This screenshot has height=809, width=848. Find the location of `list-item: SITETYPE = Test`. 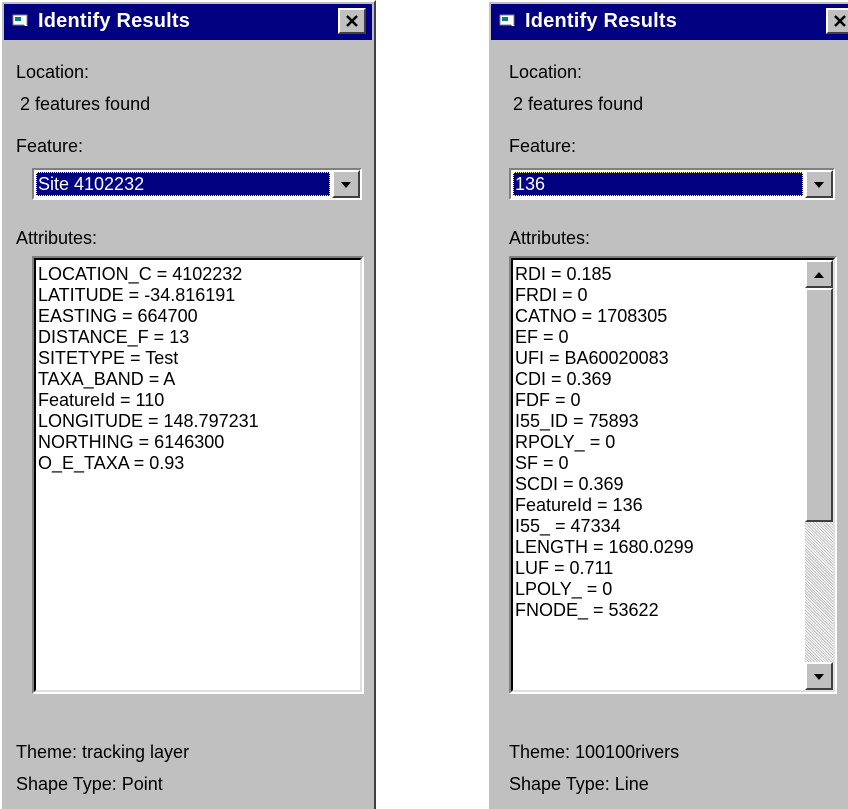

list-item: SITETYPE = Test is located at coordinates (199, 358).